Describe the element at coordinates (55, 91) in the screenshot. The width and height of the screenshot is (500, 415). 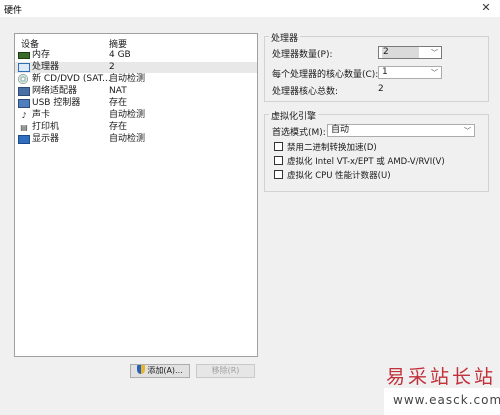
I see `device-name: 网络适配器` at that location.